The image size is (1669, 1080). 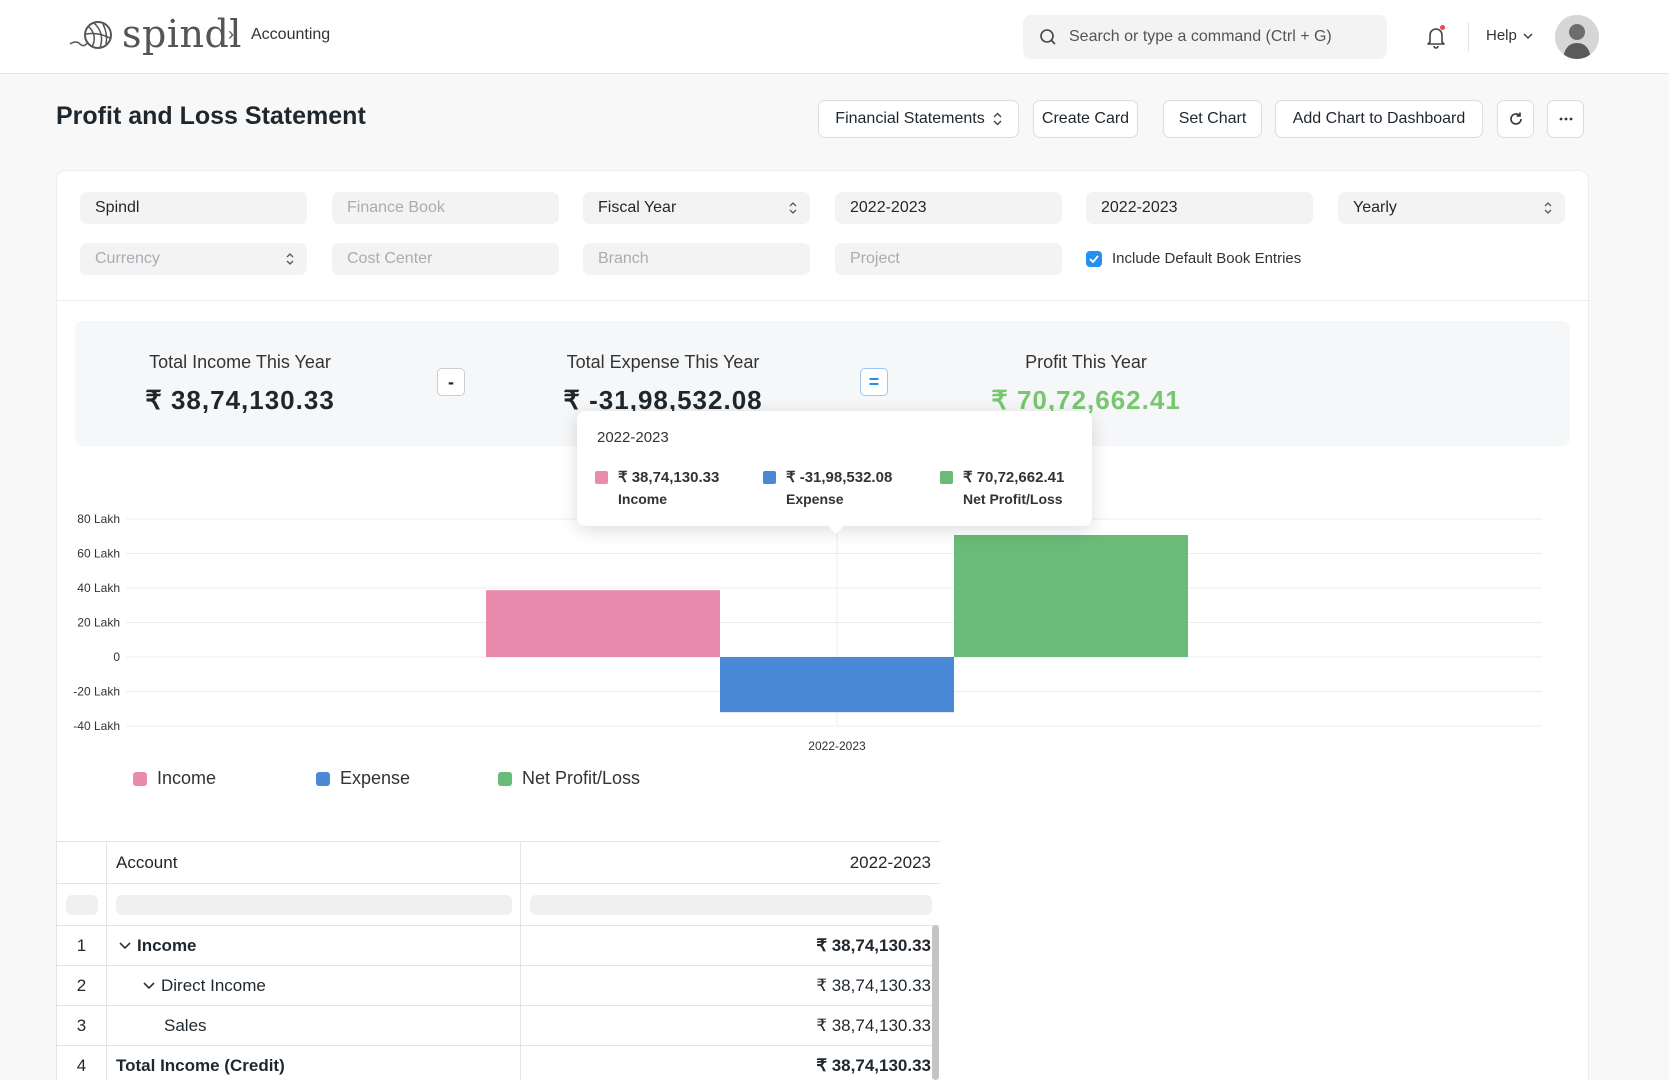 What do you see at coordinates (1207, 258) in the screenshot?
I see `include-default-book-label: Include Default Book Entries` at bounding box center [1207, 258].